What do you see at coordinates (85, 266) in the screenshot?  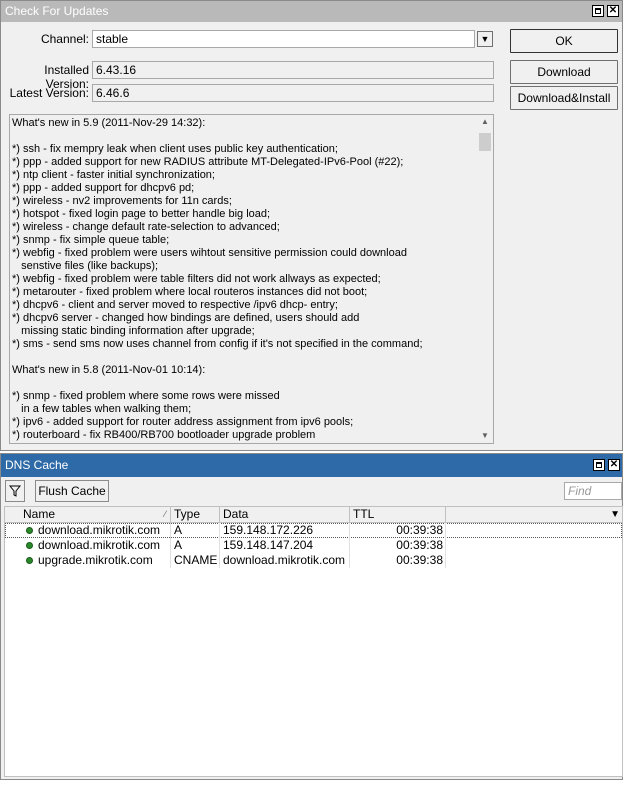 I see `whats-new-line: senstive files (like backups);` at bounding box center [85, 266].